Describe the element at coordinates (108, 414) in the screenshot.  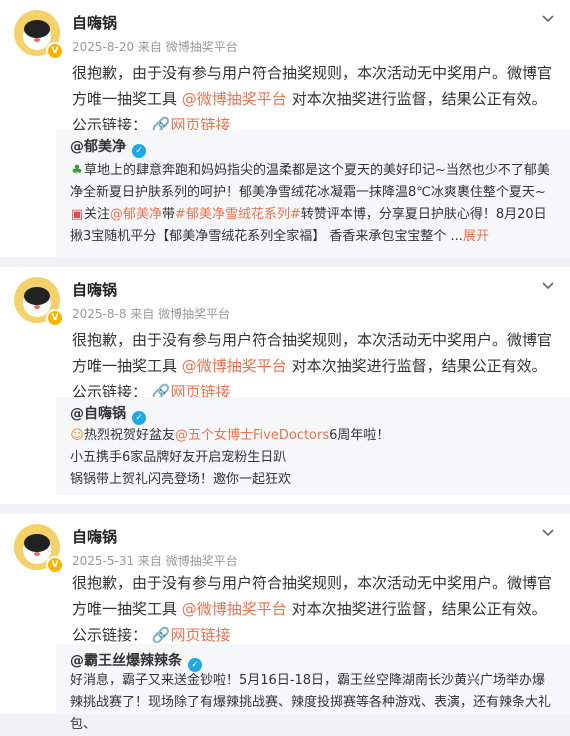
I see `quoted-author: @自嗨锅 ✓` at that location.